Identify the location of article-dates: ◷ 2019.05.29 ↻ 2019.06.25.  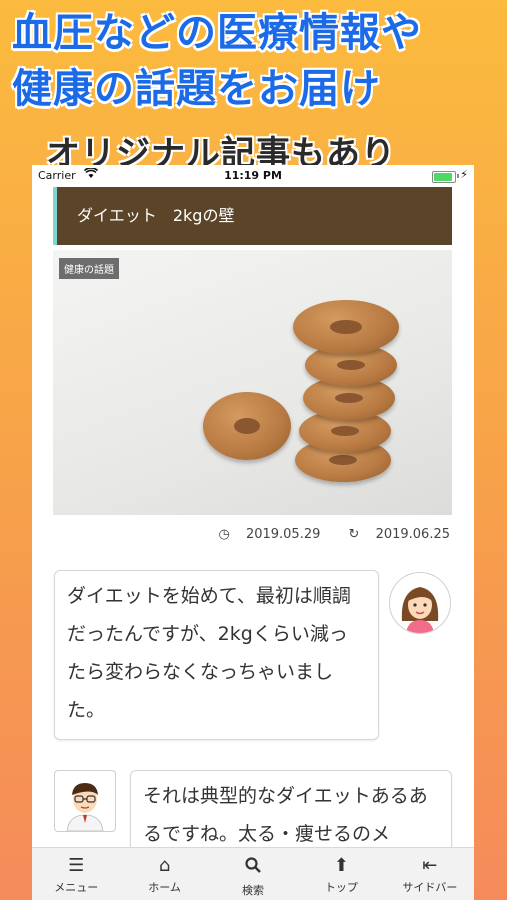
(322, 534).